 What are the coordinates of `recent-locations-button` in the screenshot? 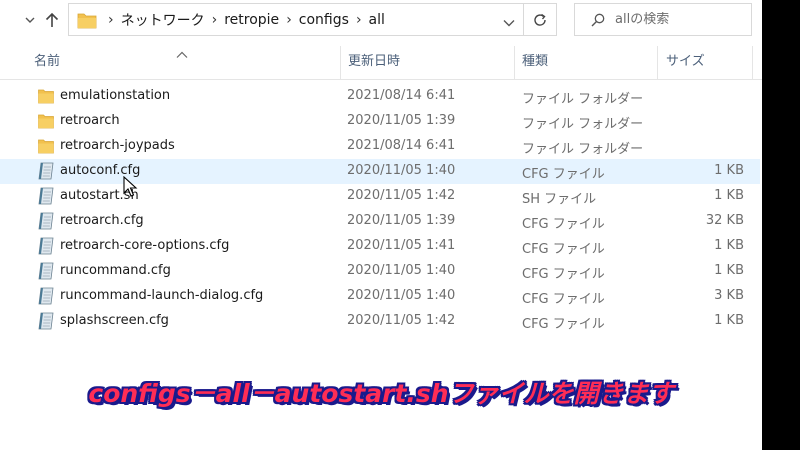 It's located at (30, 20).